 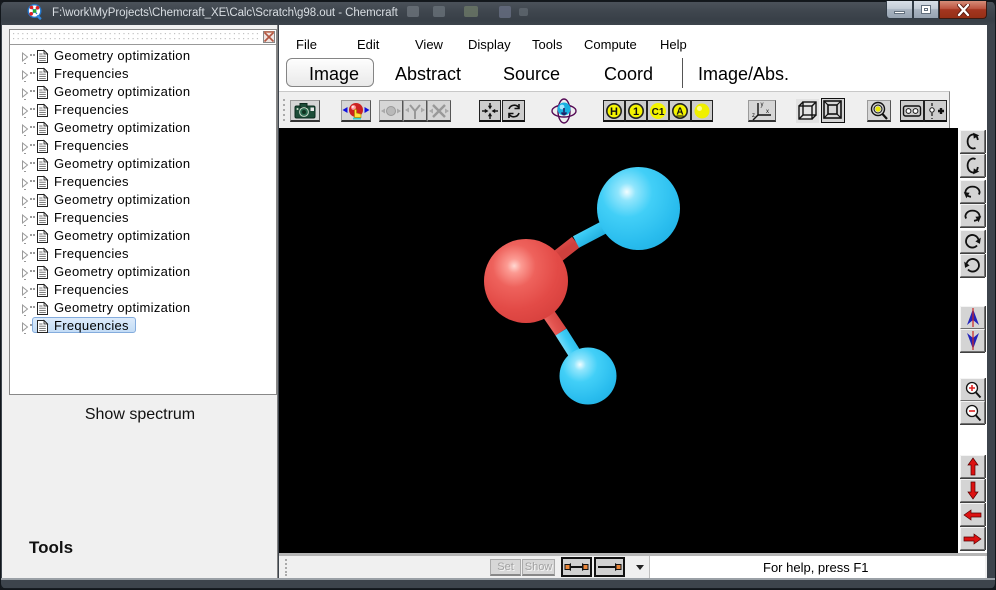 What do you see at coordinates (614, 112) in the screenshot?
I see `svg-text: H` at bounding box center [614, 112].